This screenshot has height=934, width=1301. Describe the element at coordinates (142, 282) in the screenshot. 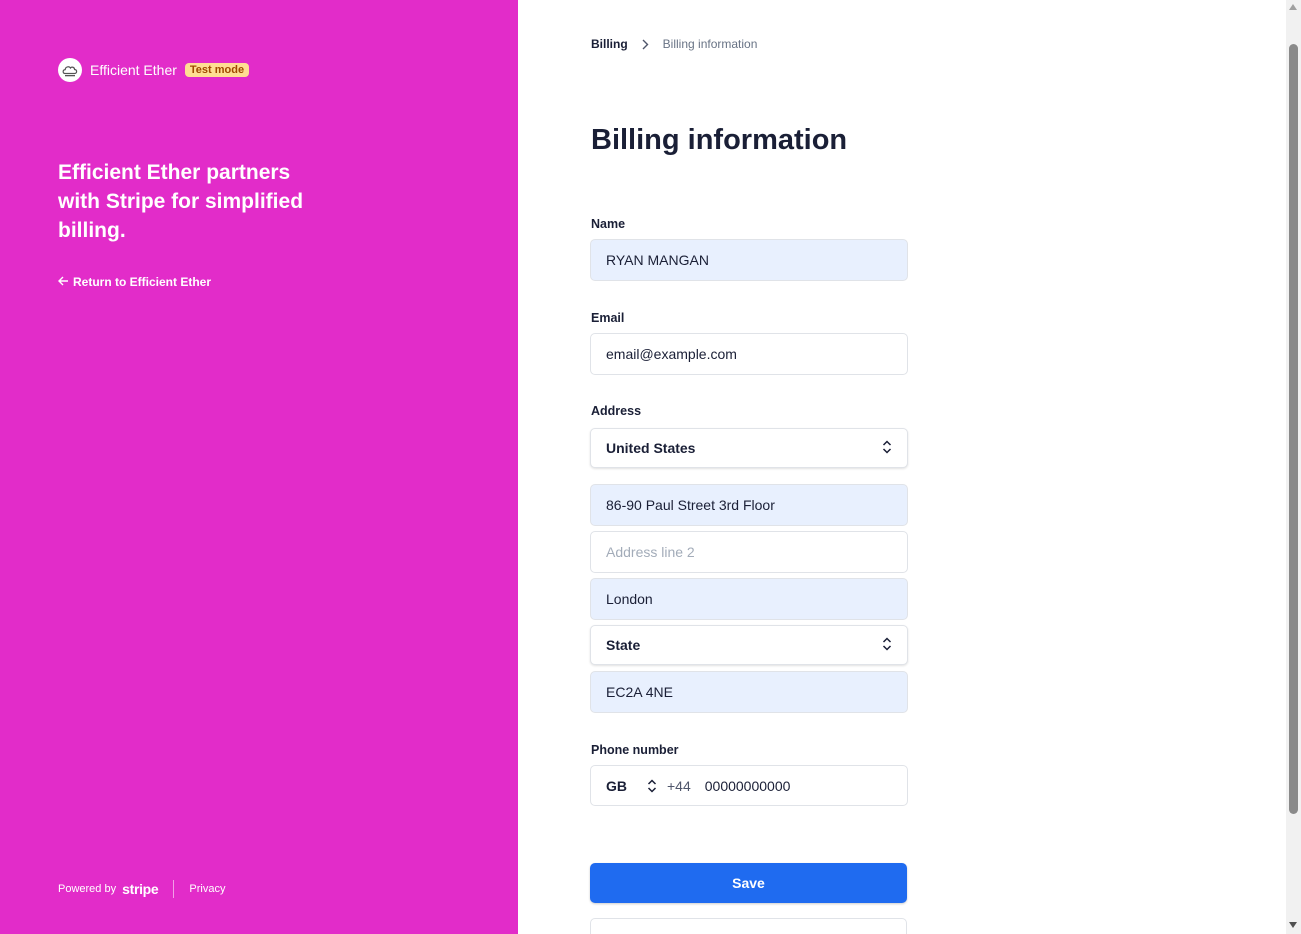

I see `return-link-label: Return to Efficient Ether` at that location.